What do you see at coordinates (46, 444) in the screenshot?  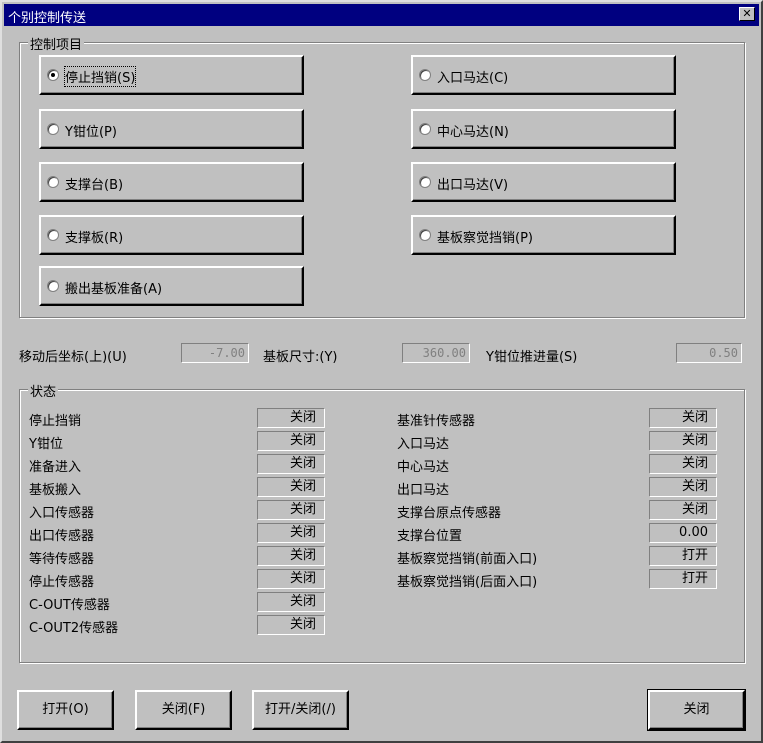 I see `status-label: Y钳位` at bounding box center [46, 444].